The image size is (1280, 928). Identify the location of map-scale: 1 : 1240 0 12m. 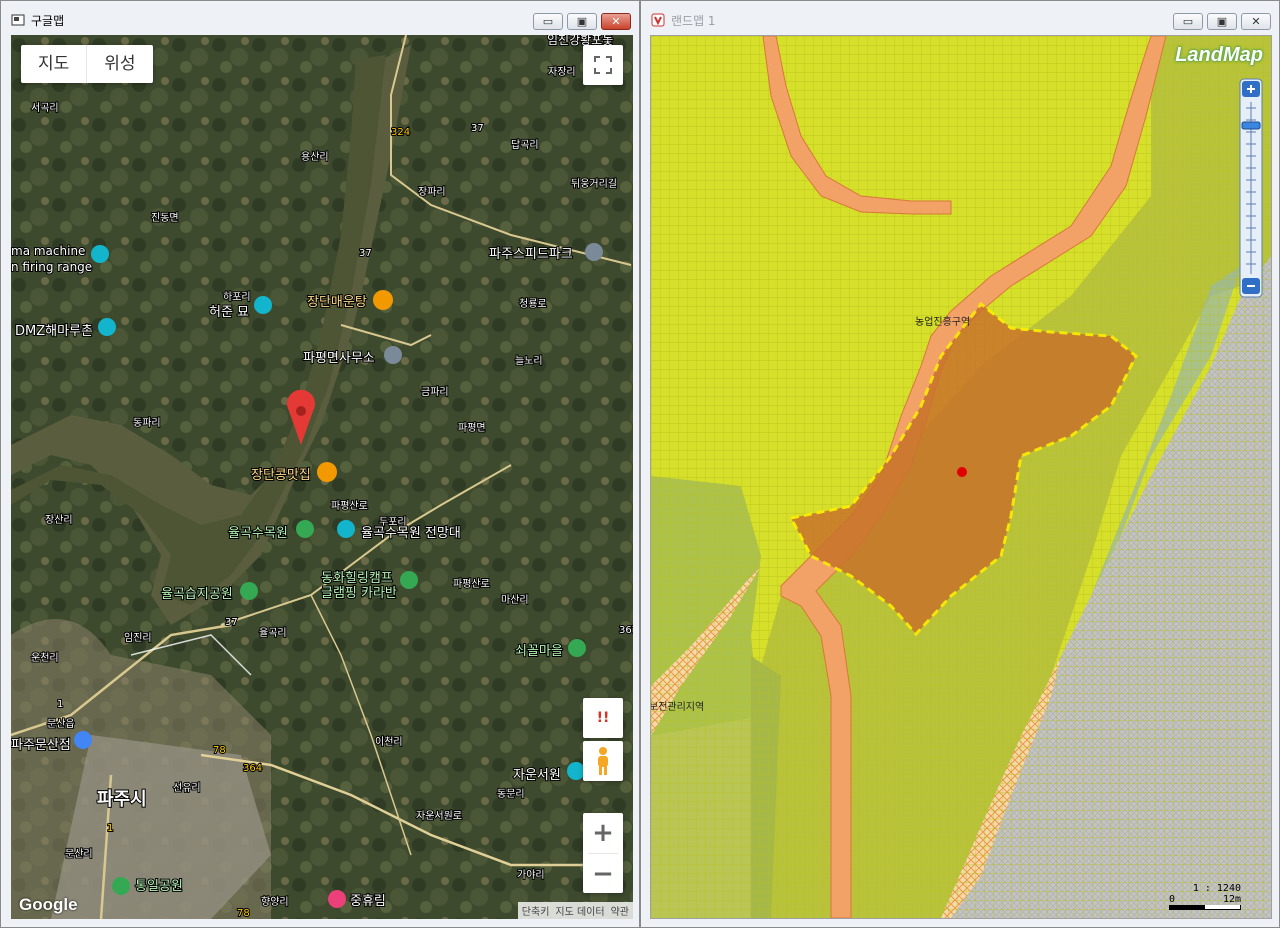
(1205, 896).